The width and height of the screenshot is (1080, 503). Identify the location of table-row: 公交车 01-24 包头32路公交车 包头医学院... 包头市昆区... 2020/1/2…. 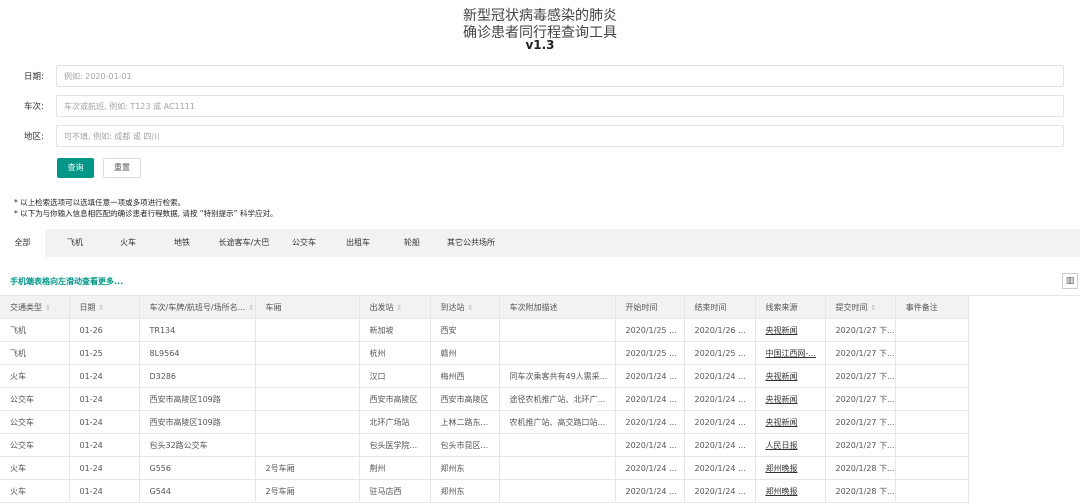
(484, 445).